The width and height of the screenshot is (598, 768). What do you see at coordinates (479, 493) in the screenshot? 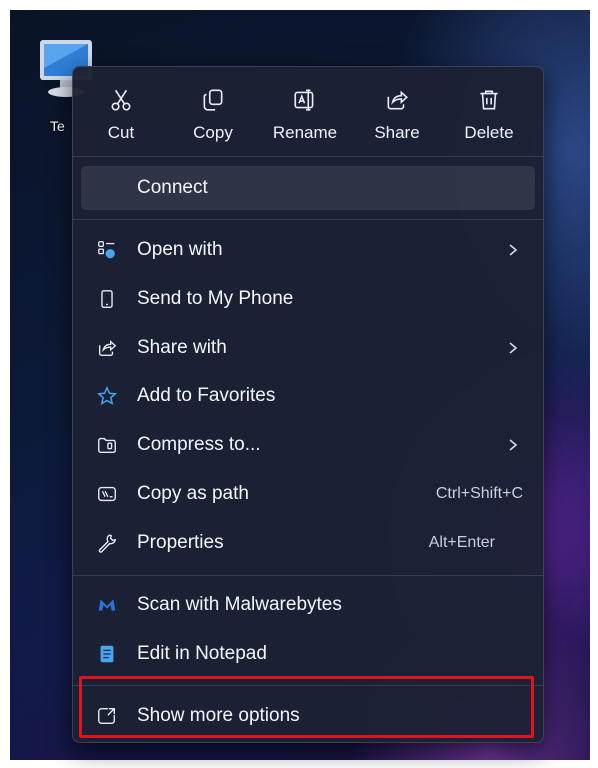
I see `shortcut-text: Ctrl+Shift+C` at bounding box center [479, 493].